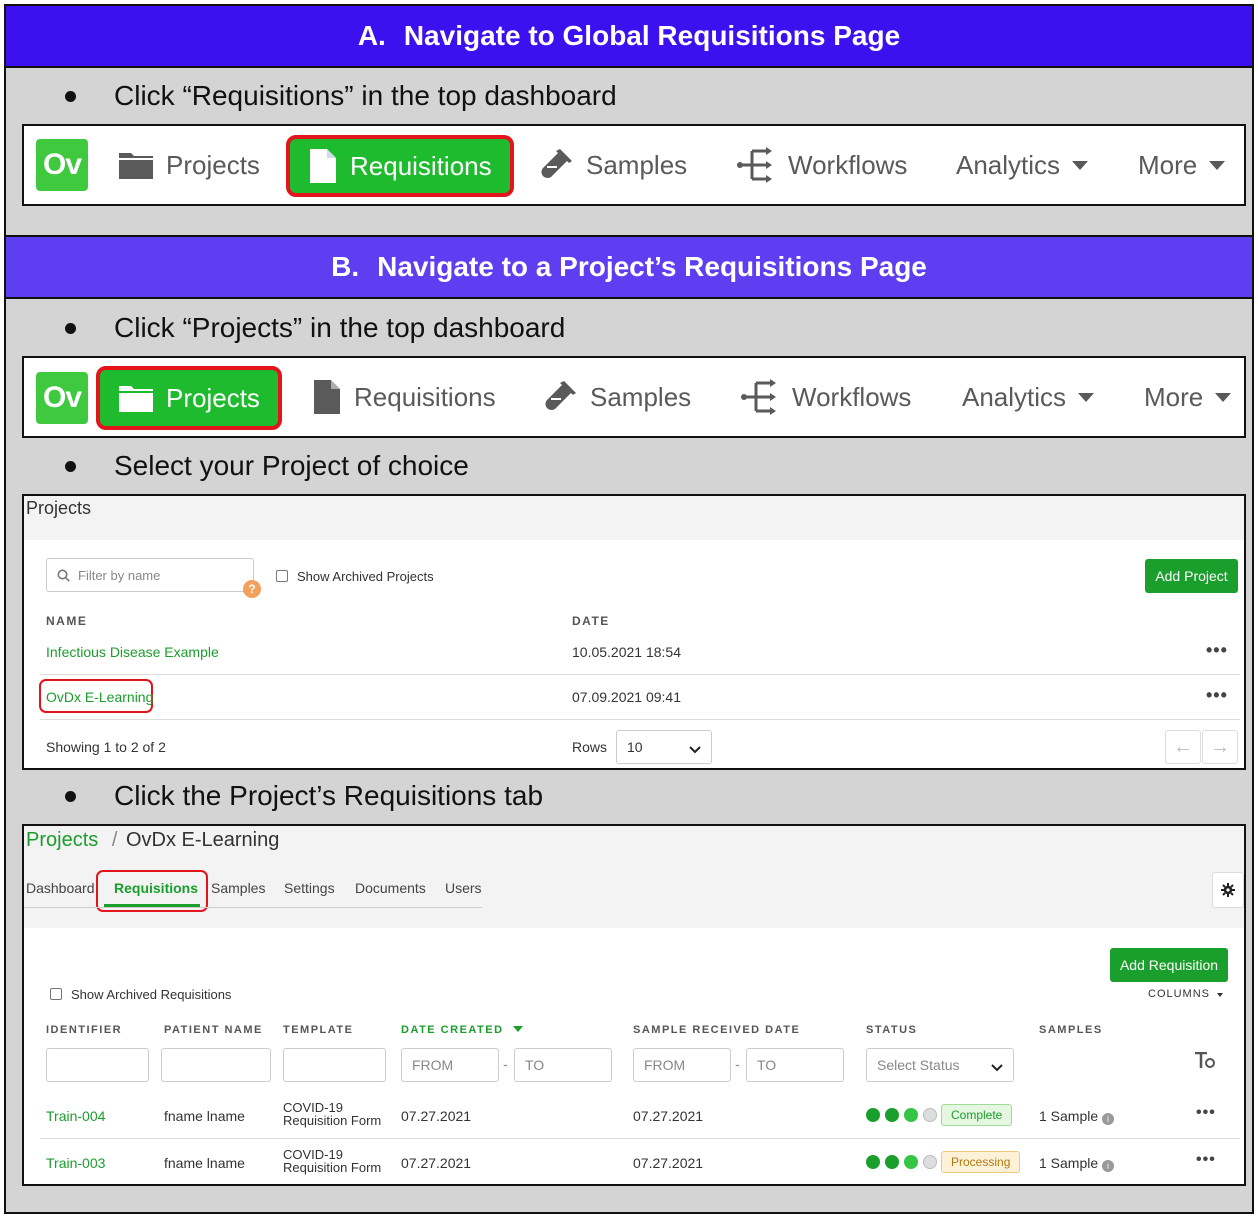 The width and height of the screenshot is (1258, 1218). Describe the element at coordinates (1191, 576) in the screenshot. I see `add-project-button: Add Project` at that location.